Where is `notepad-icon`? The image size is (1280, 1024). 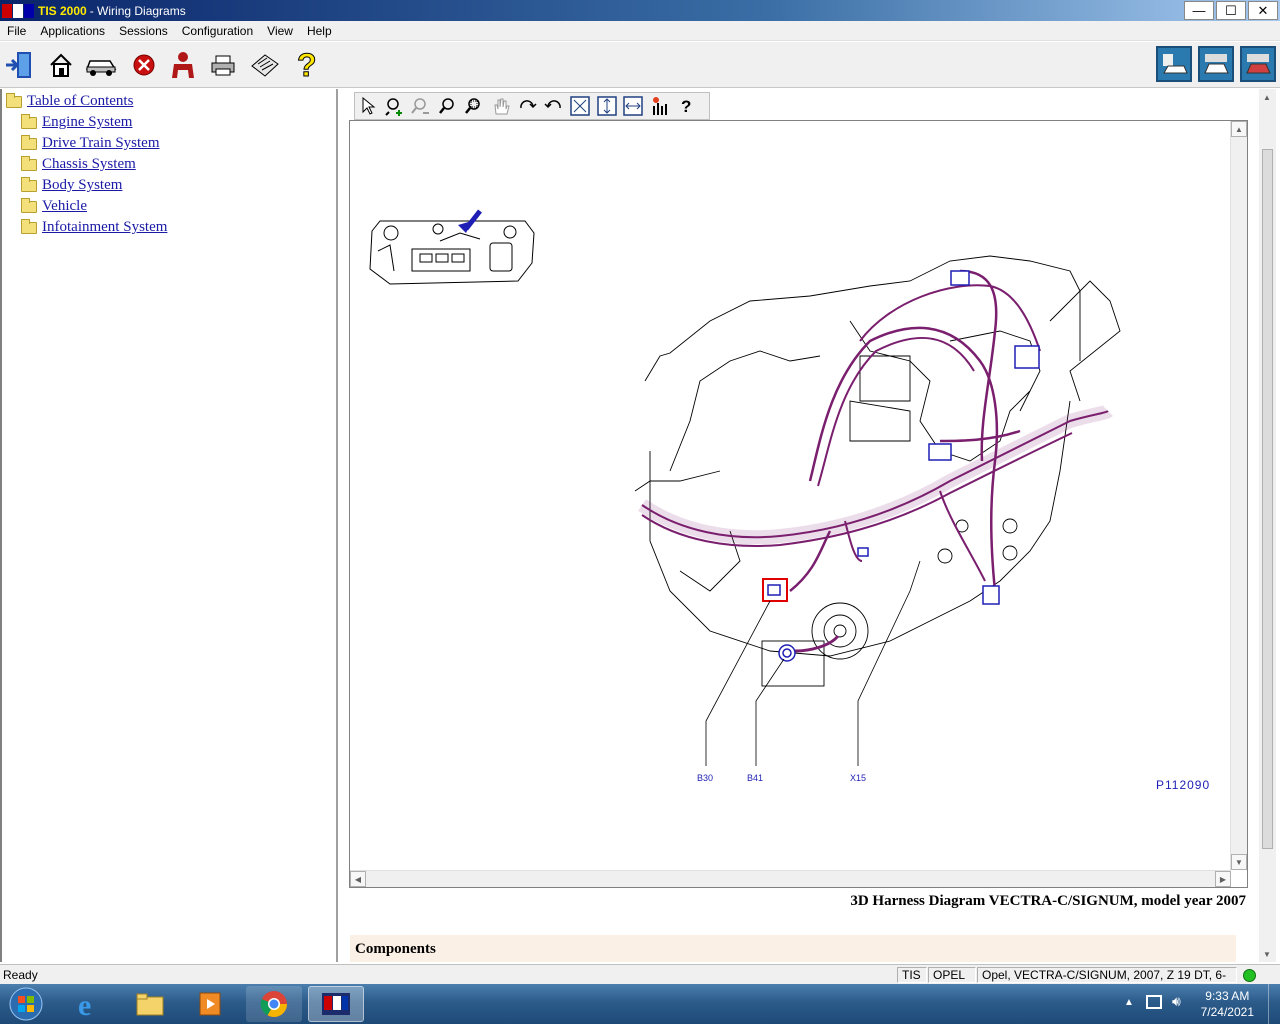 notepad-icon is located at coordinates (265, 65).